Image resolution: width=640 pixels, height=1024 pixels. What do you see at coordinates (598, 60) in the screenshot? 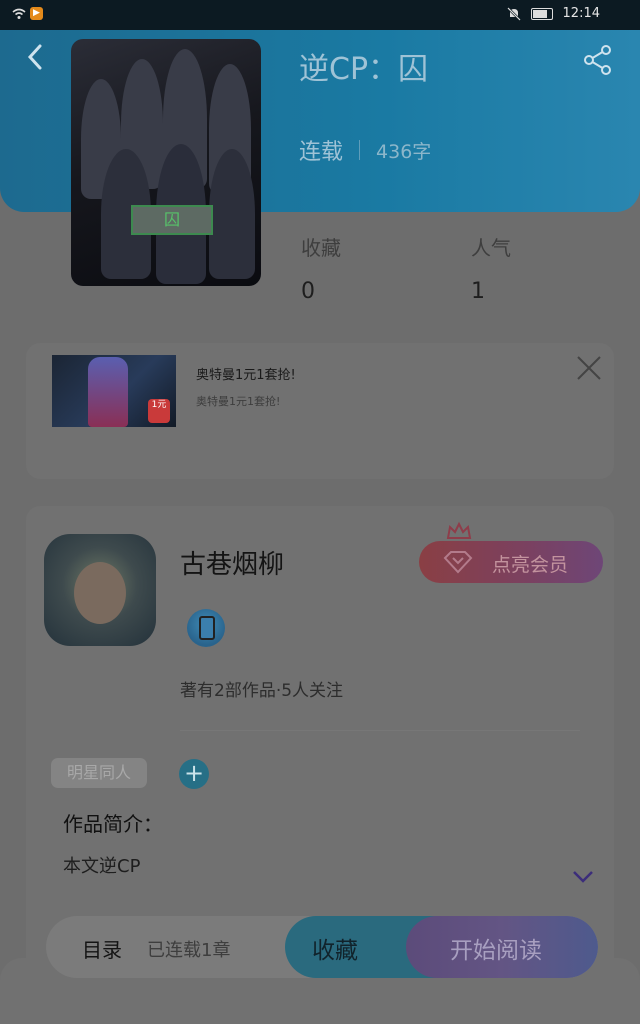
I see `share-icon` at bounding box center [598, 60].